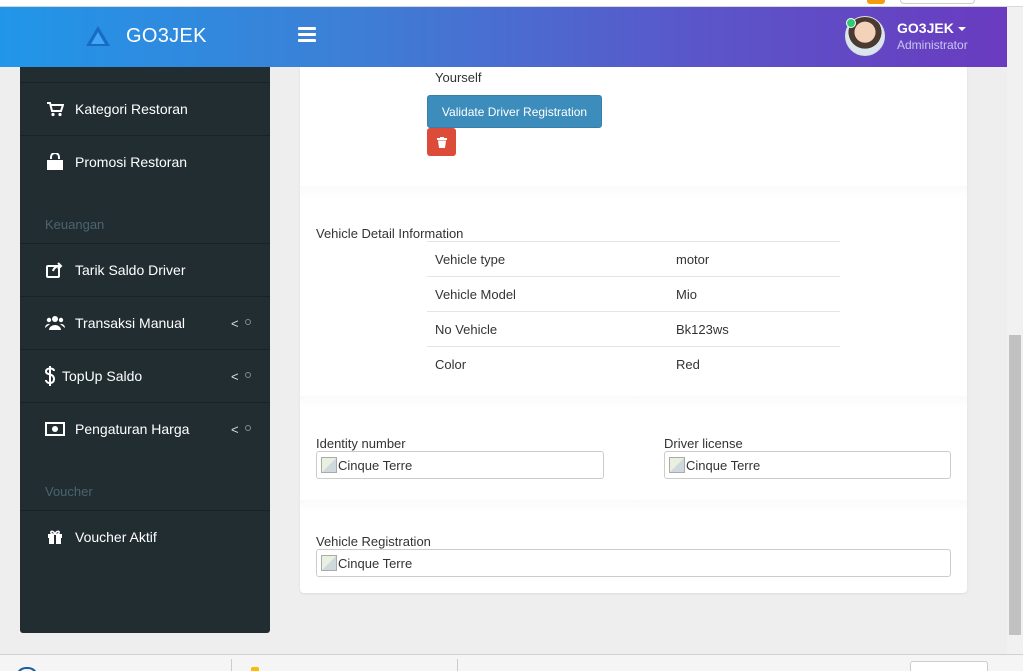 The image size is (1023, 671). What do you see at coordinates (511, 662) in the screenshot?
I see `bottom-taskbar` at bounding box center [511, 662].